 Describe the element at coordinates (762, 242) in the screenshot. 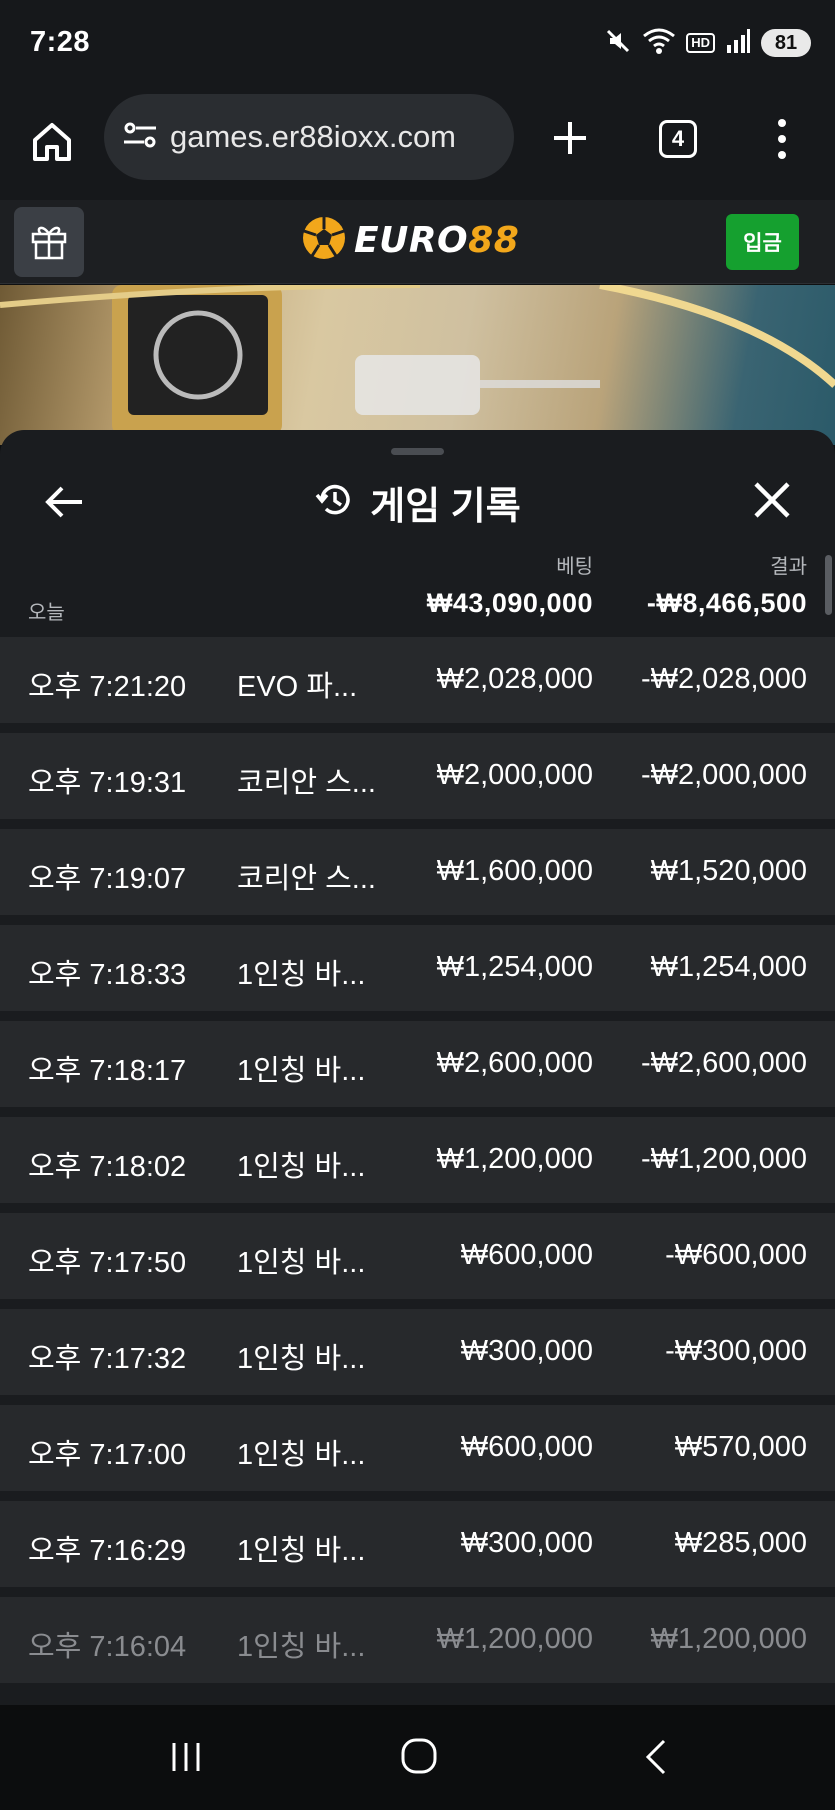

I see `deposit-button: 입금` at that location.